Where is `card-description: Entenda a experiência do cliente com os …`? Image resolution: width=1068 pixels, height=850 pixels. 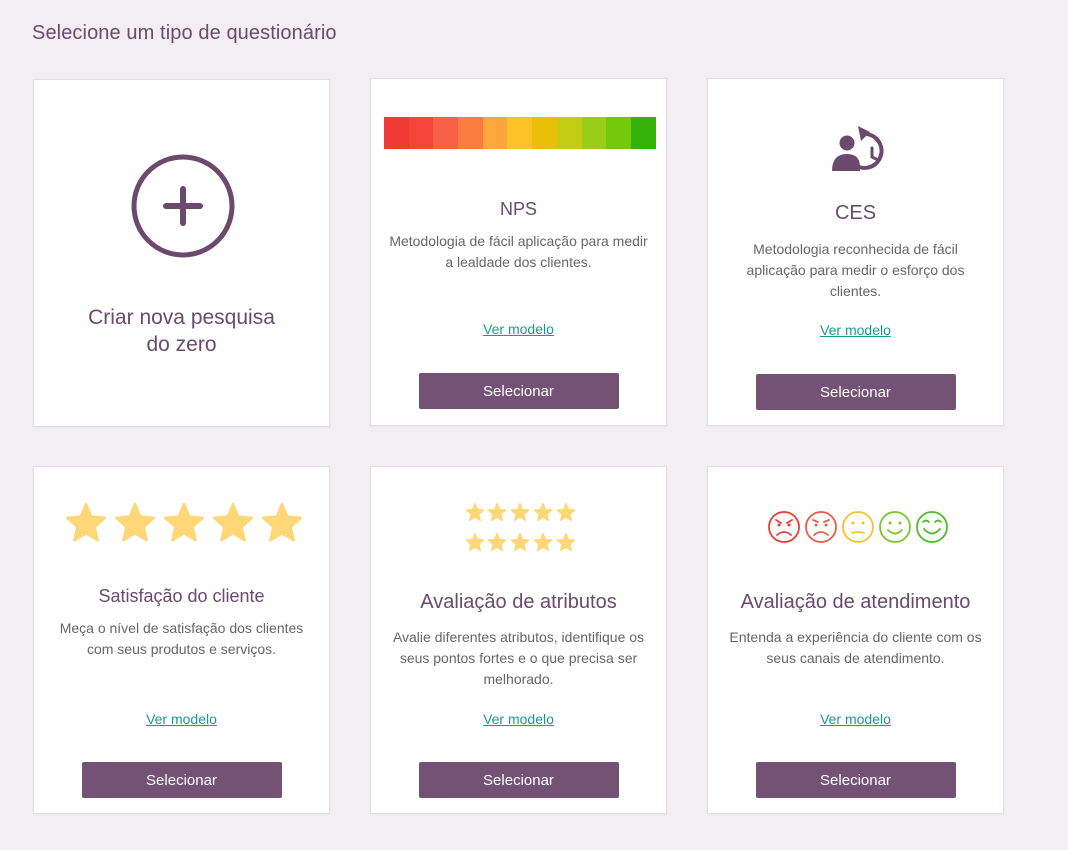 card-description: Entenda a experiência do cliente com os … is located at coordinates (855, 647).